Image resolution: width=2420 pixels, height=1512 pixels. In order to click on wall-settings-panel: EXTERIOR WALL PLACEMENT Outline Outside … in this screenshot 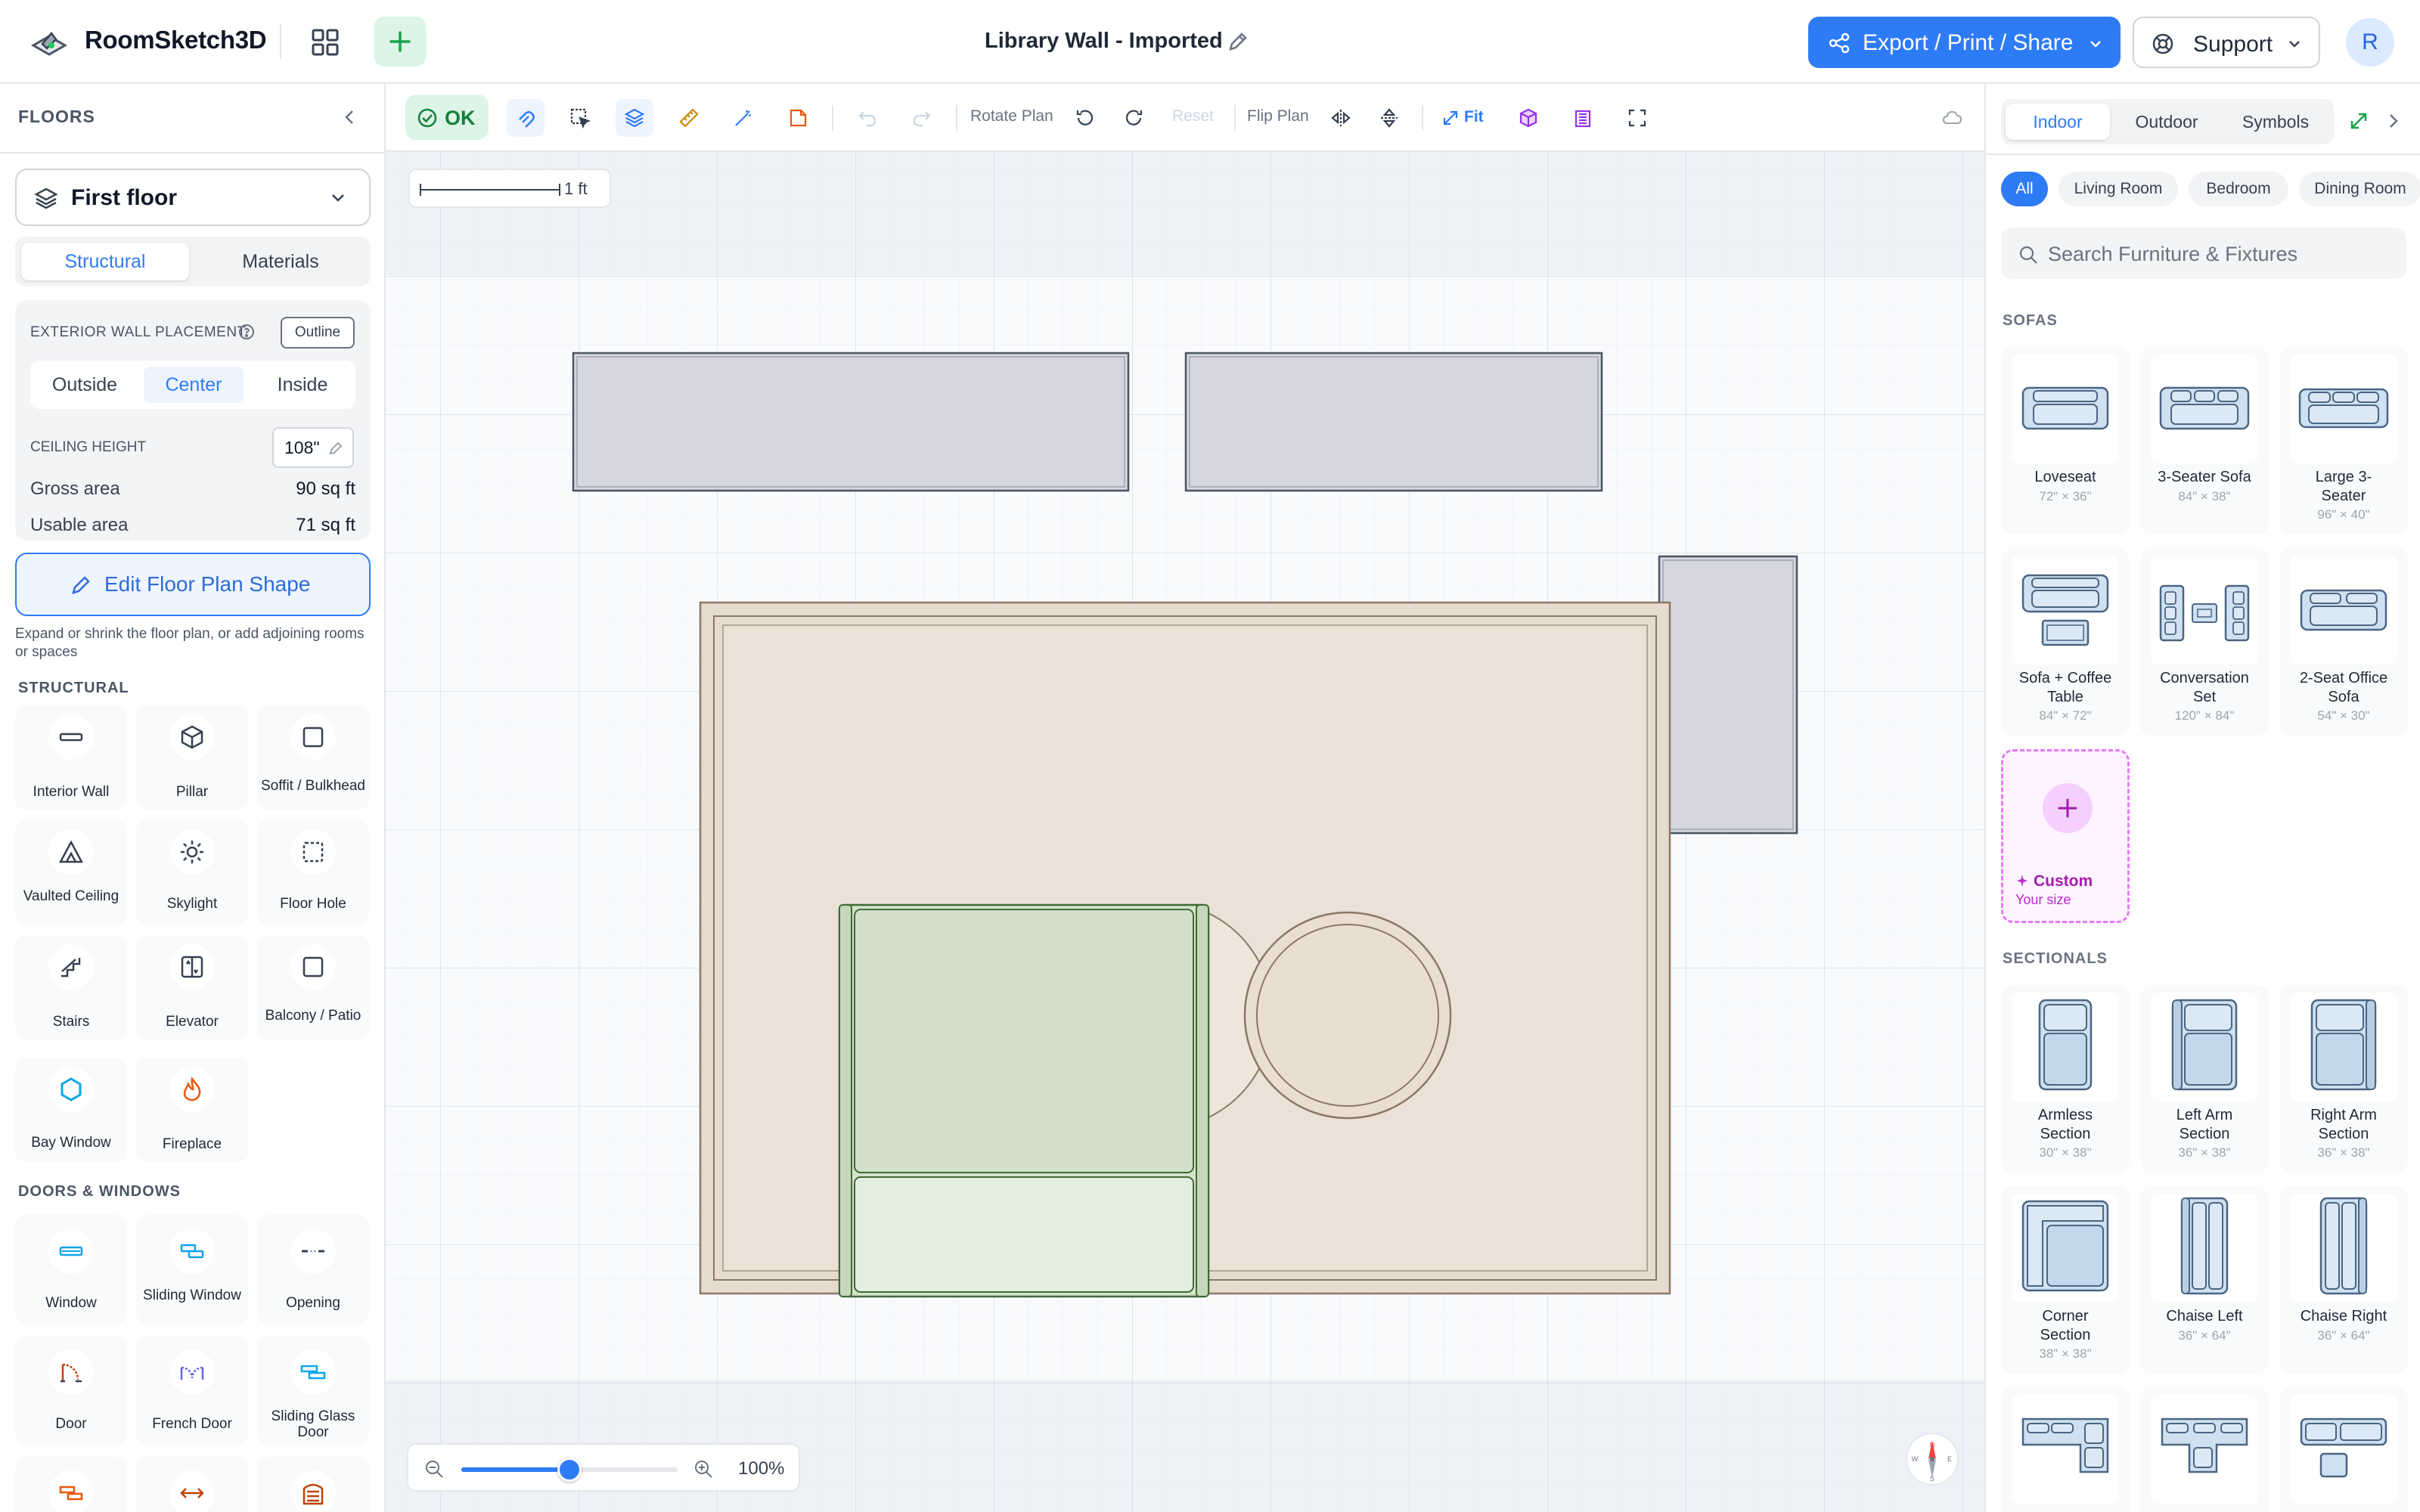, I will do `click(193, 420)`.